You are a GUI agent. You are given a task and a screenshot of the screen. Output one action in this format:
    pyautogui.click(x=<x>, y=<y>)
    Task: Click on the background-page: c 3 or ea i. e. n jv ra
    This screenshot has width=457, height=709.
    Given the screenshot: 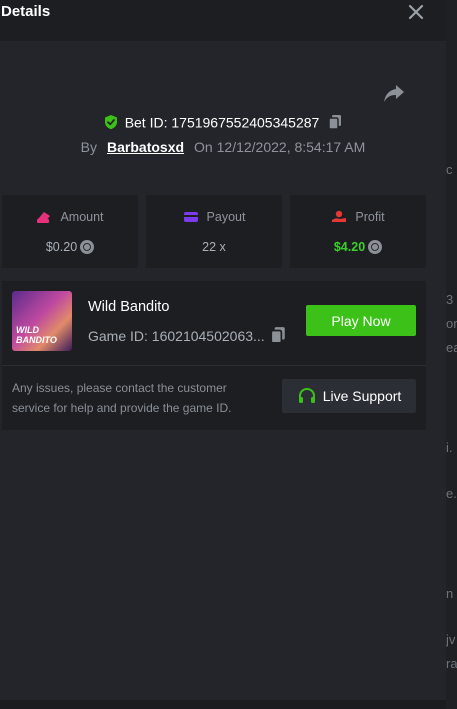 What is the action you would take?
    pyautogui.click(x=451, y=354)
    